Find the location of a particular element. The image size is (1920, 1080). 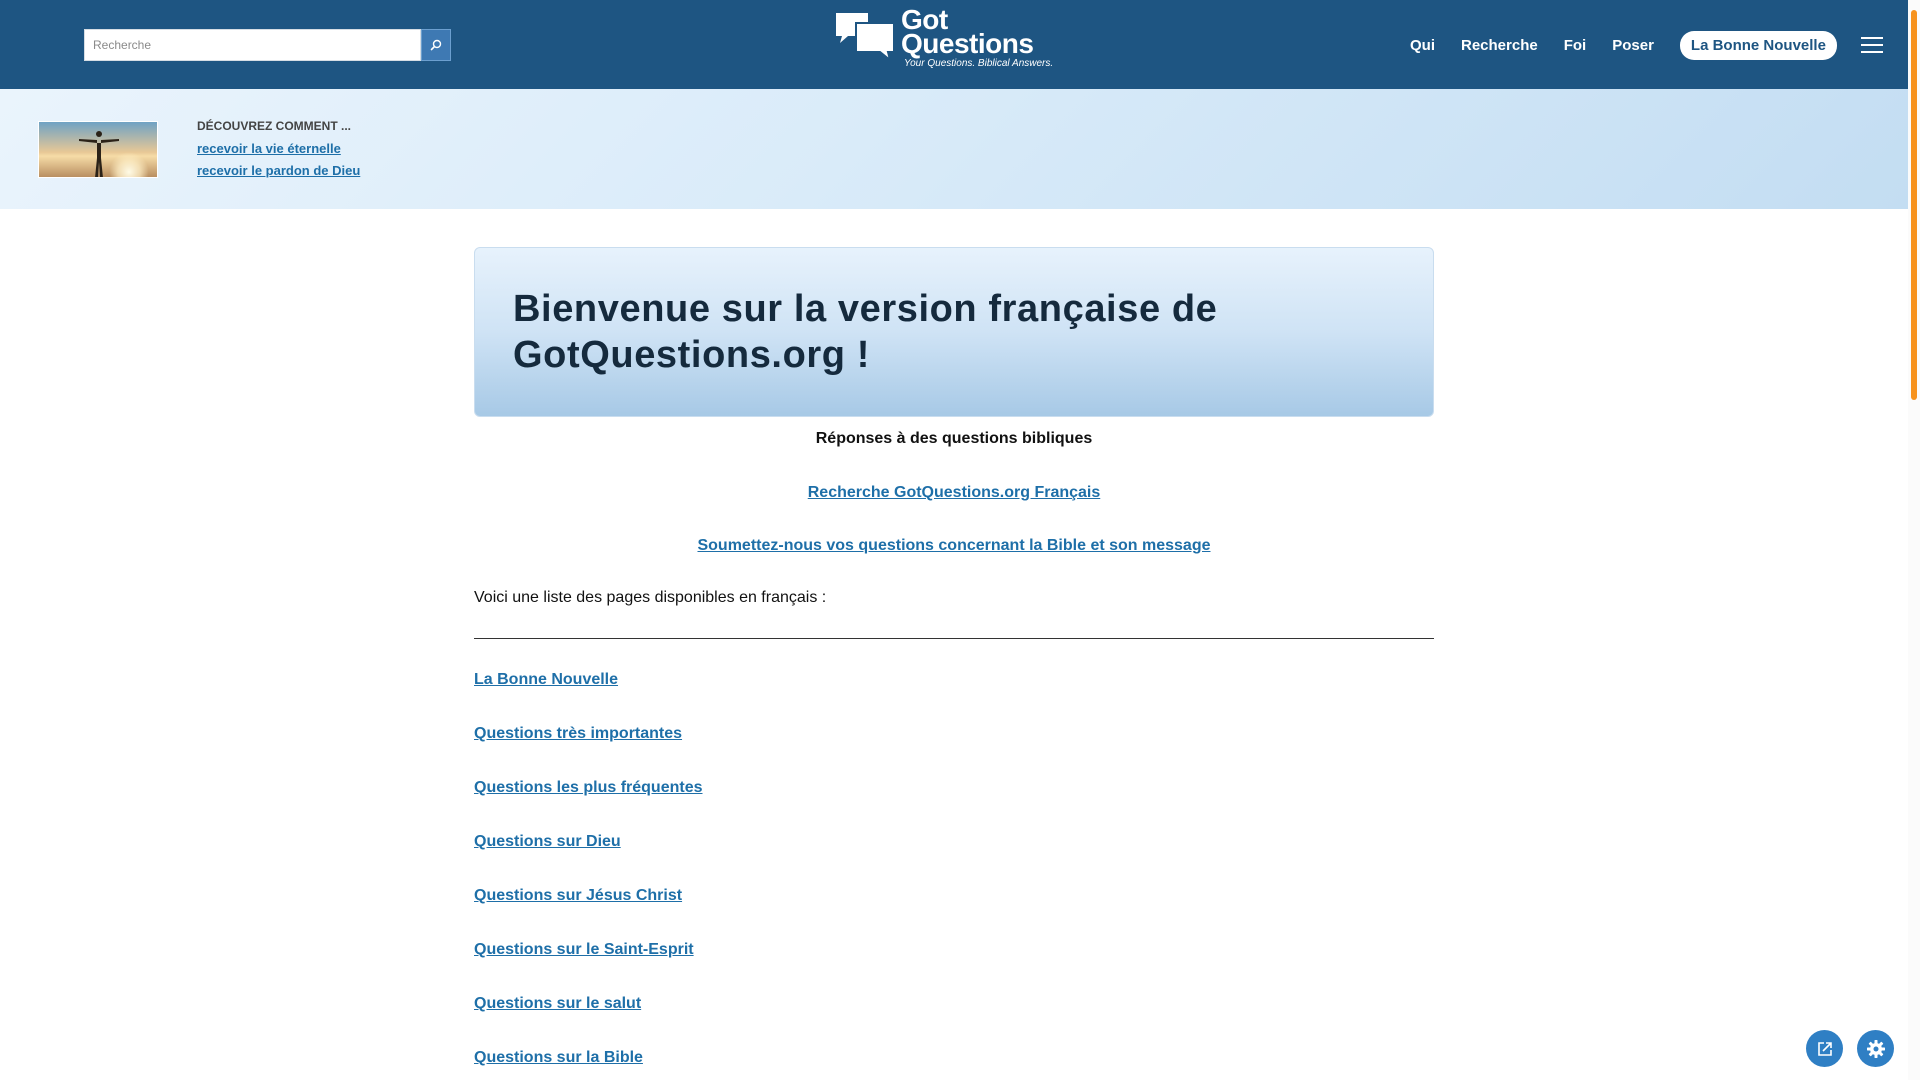

speech-bubbles-logo-icon is located at coordinates (865, 36).